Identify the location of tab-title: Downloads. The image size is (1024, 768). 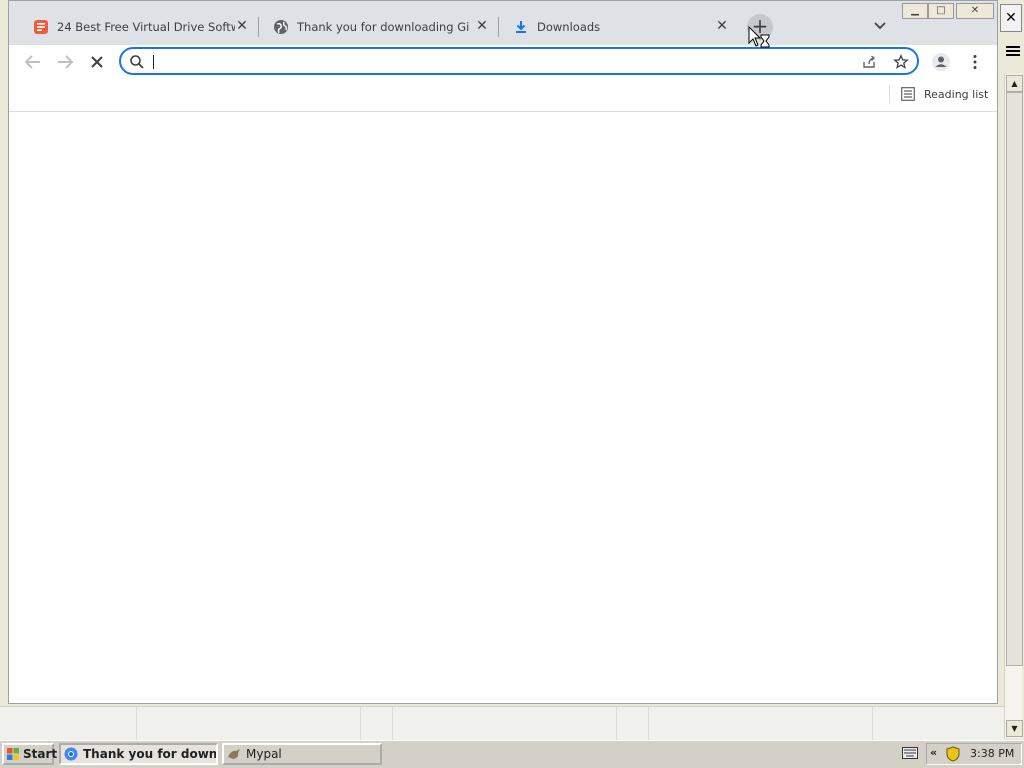
(569, 27).